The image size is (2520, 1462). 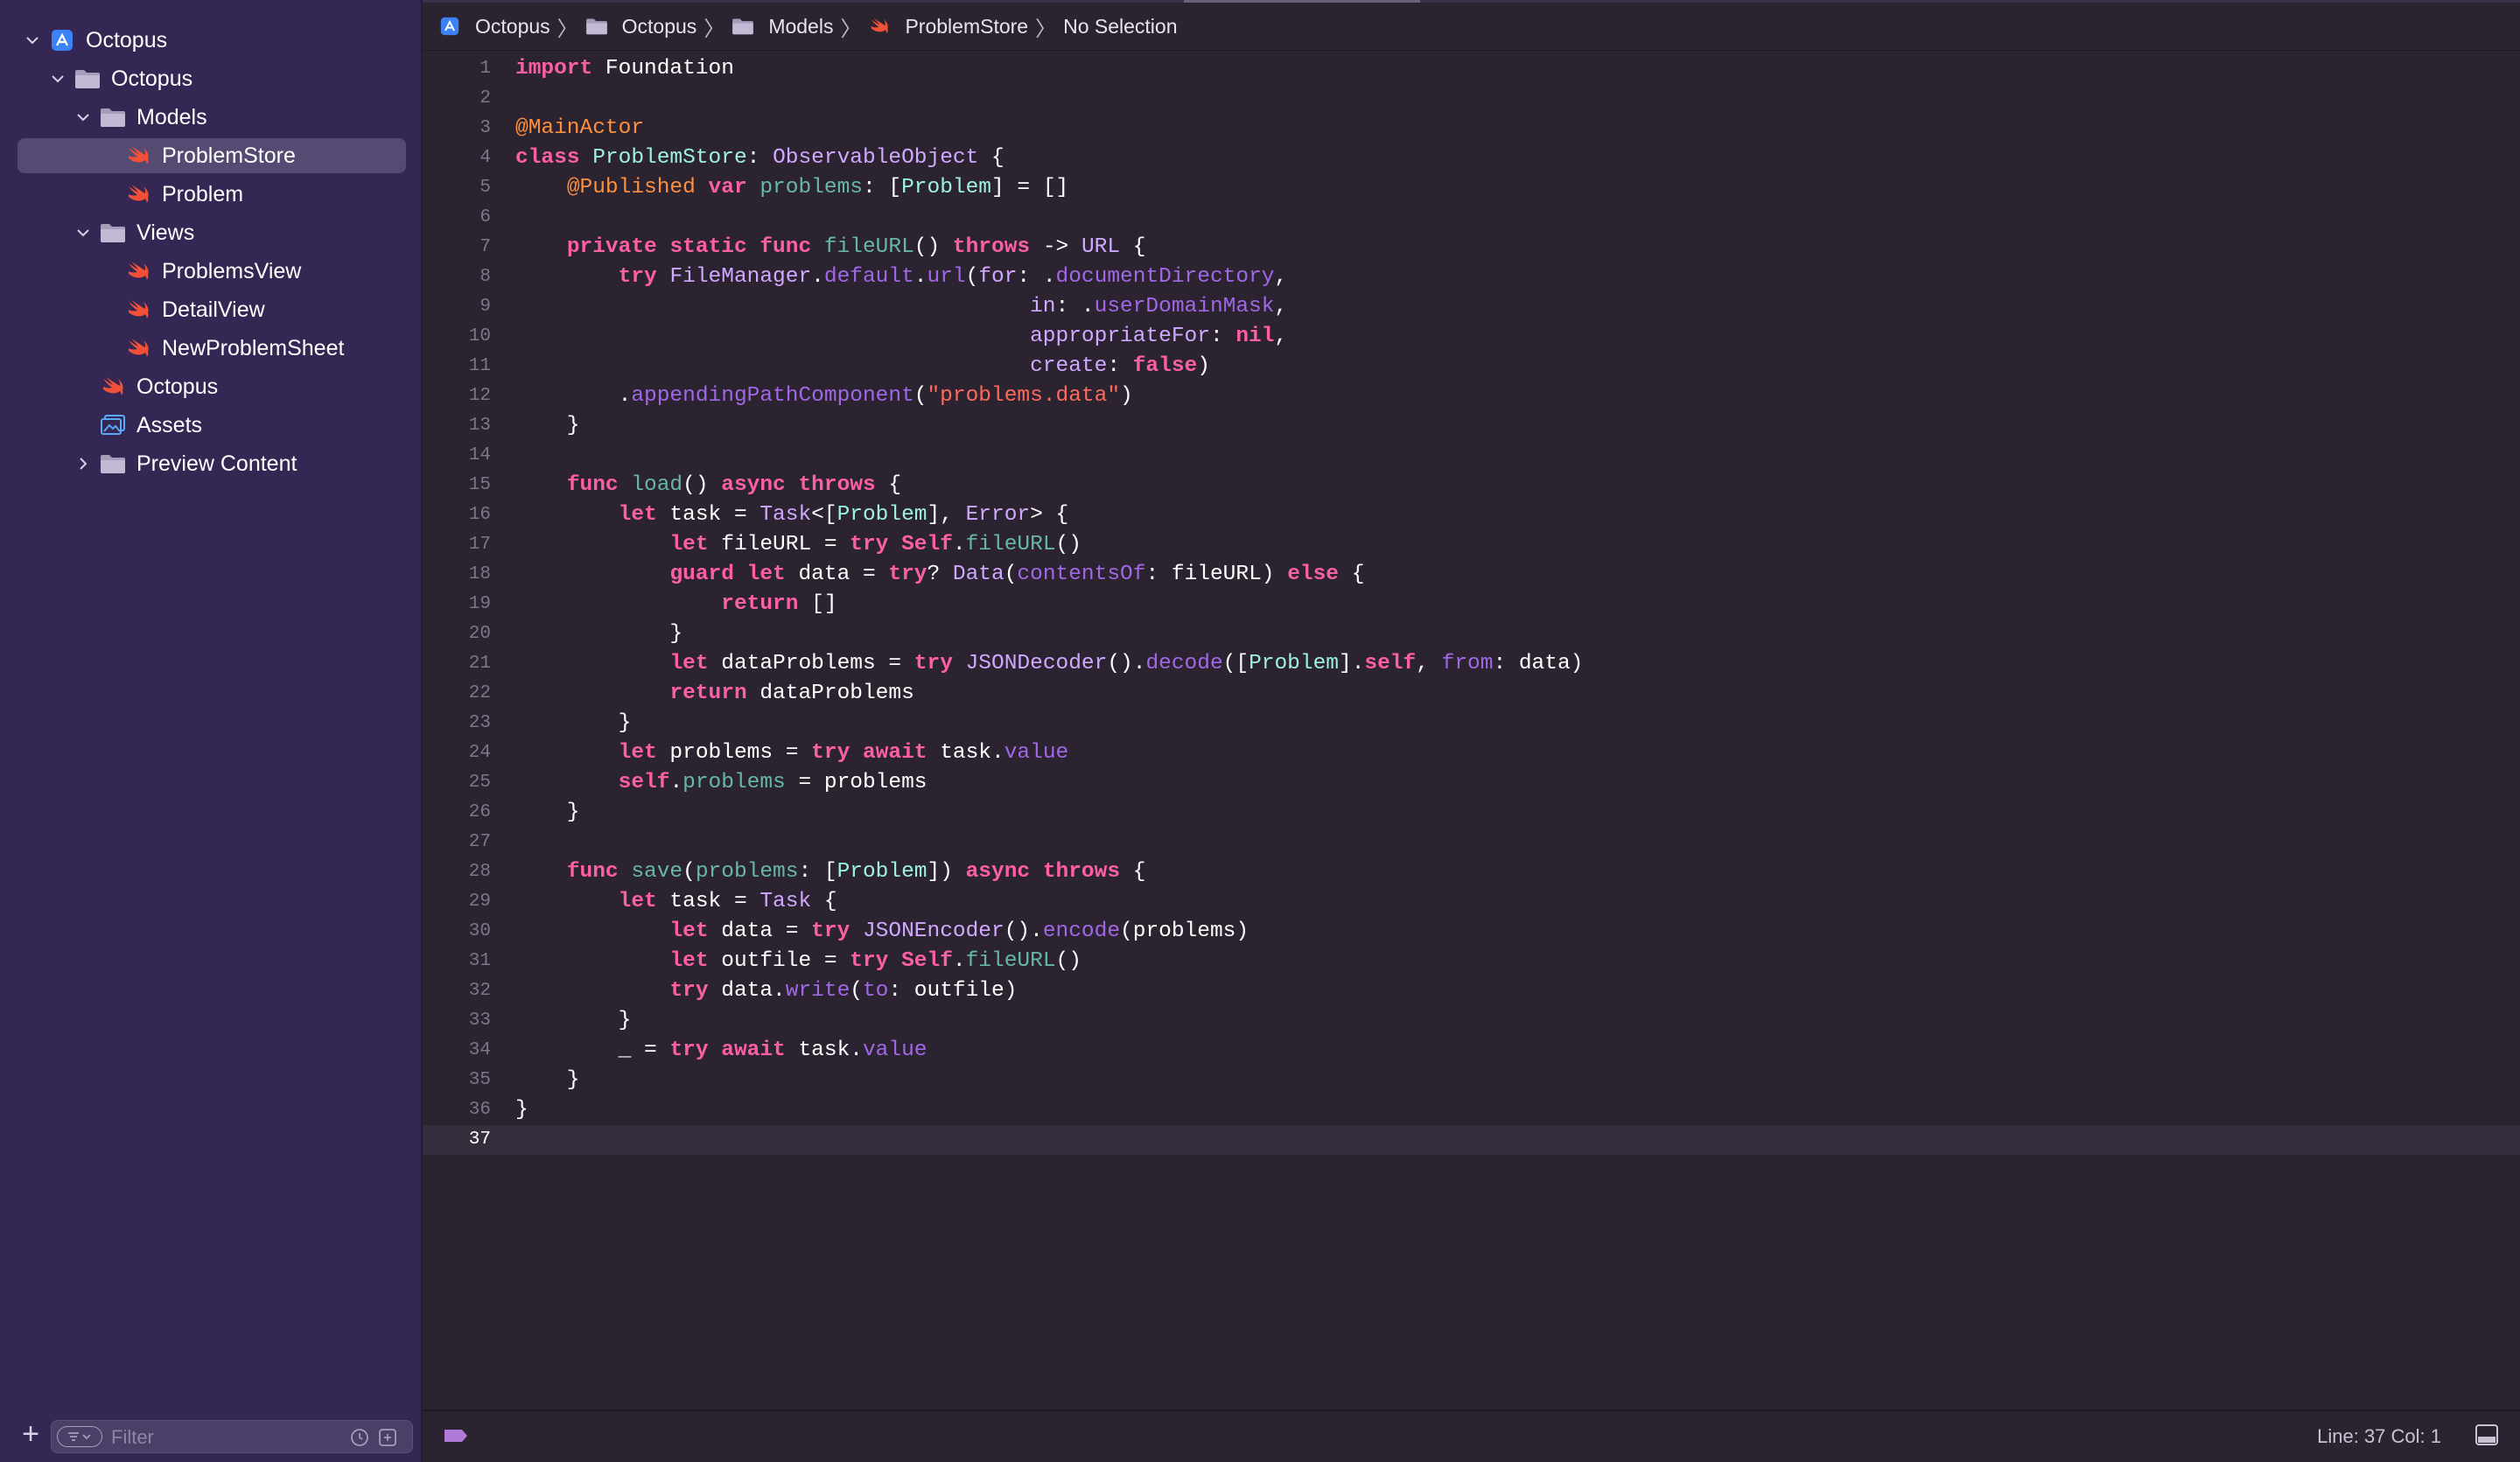 What do you see at coordinates (1471, 902) in the screenshot?
I see `code-line: 29 let task = Task {` at bounding box center [1471, 902].